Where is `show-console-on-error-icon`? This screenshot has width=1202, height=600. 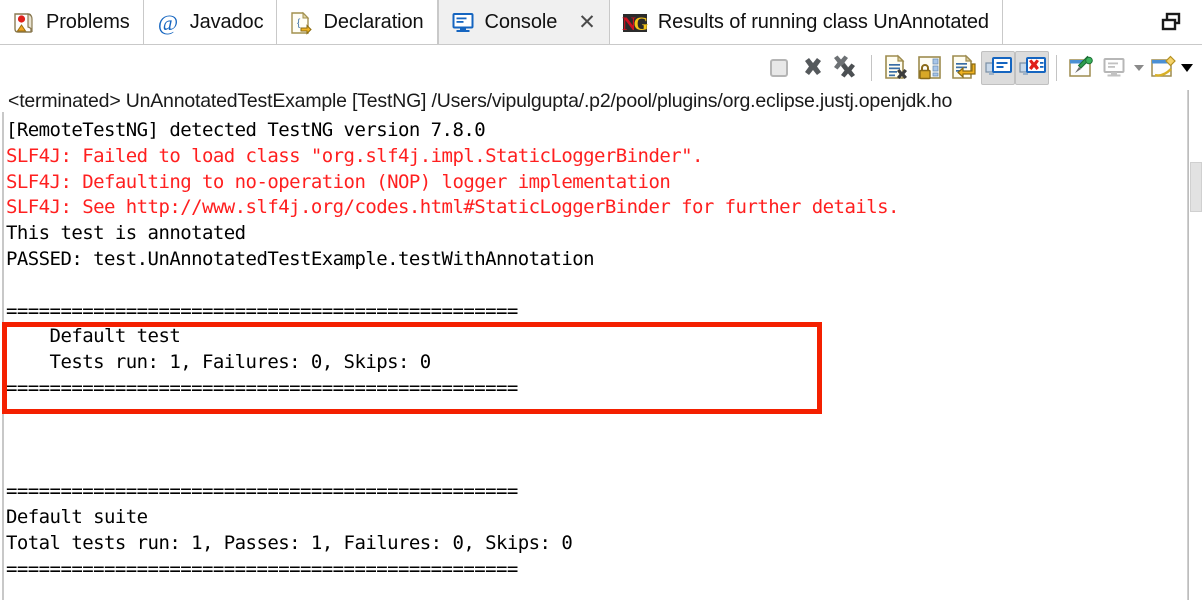 show-console-on-error-icon is located at coordinates (1032, 67).